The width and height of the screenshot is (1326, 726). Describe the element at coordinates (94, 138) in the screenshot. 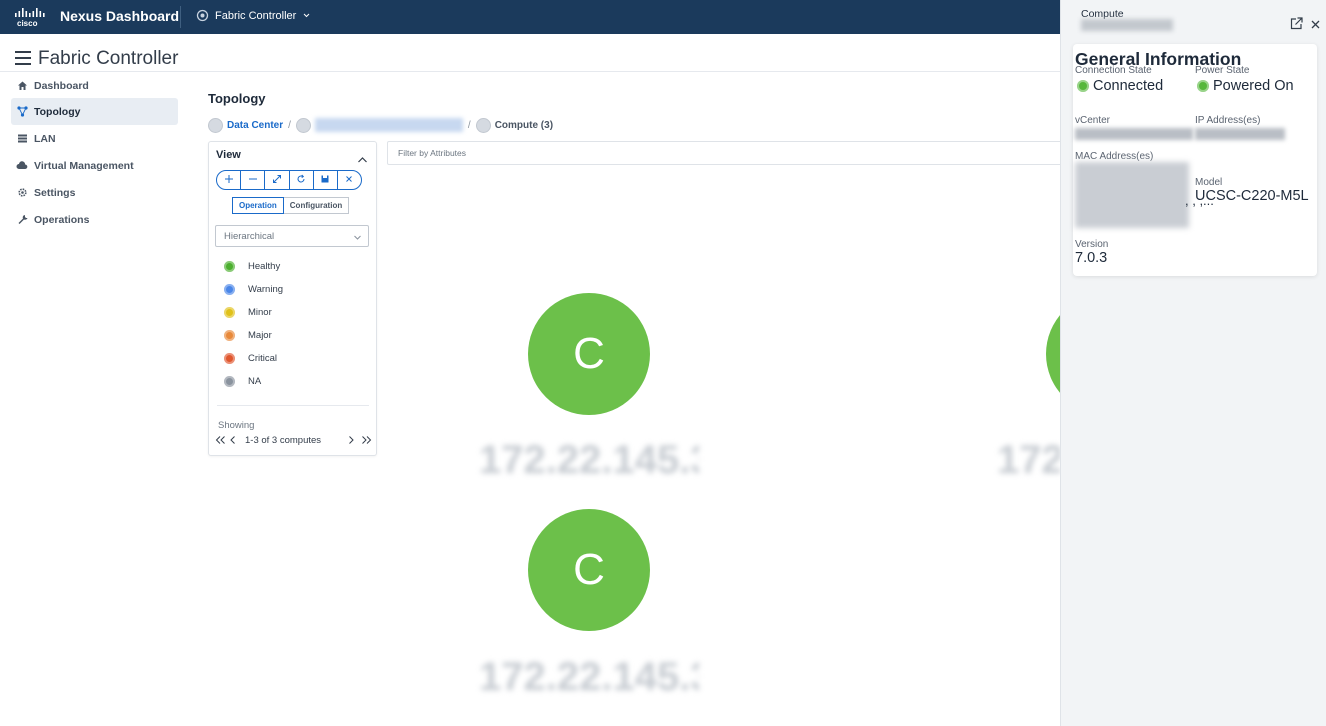

I see `sidebar-item-lan: LAN` at that location.